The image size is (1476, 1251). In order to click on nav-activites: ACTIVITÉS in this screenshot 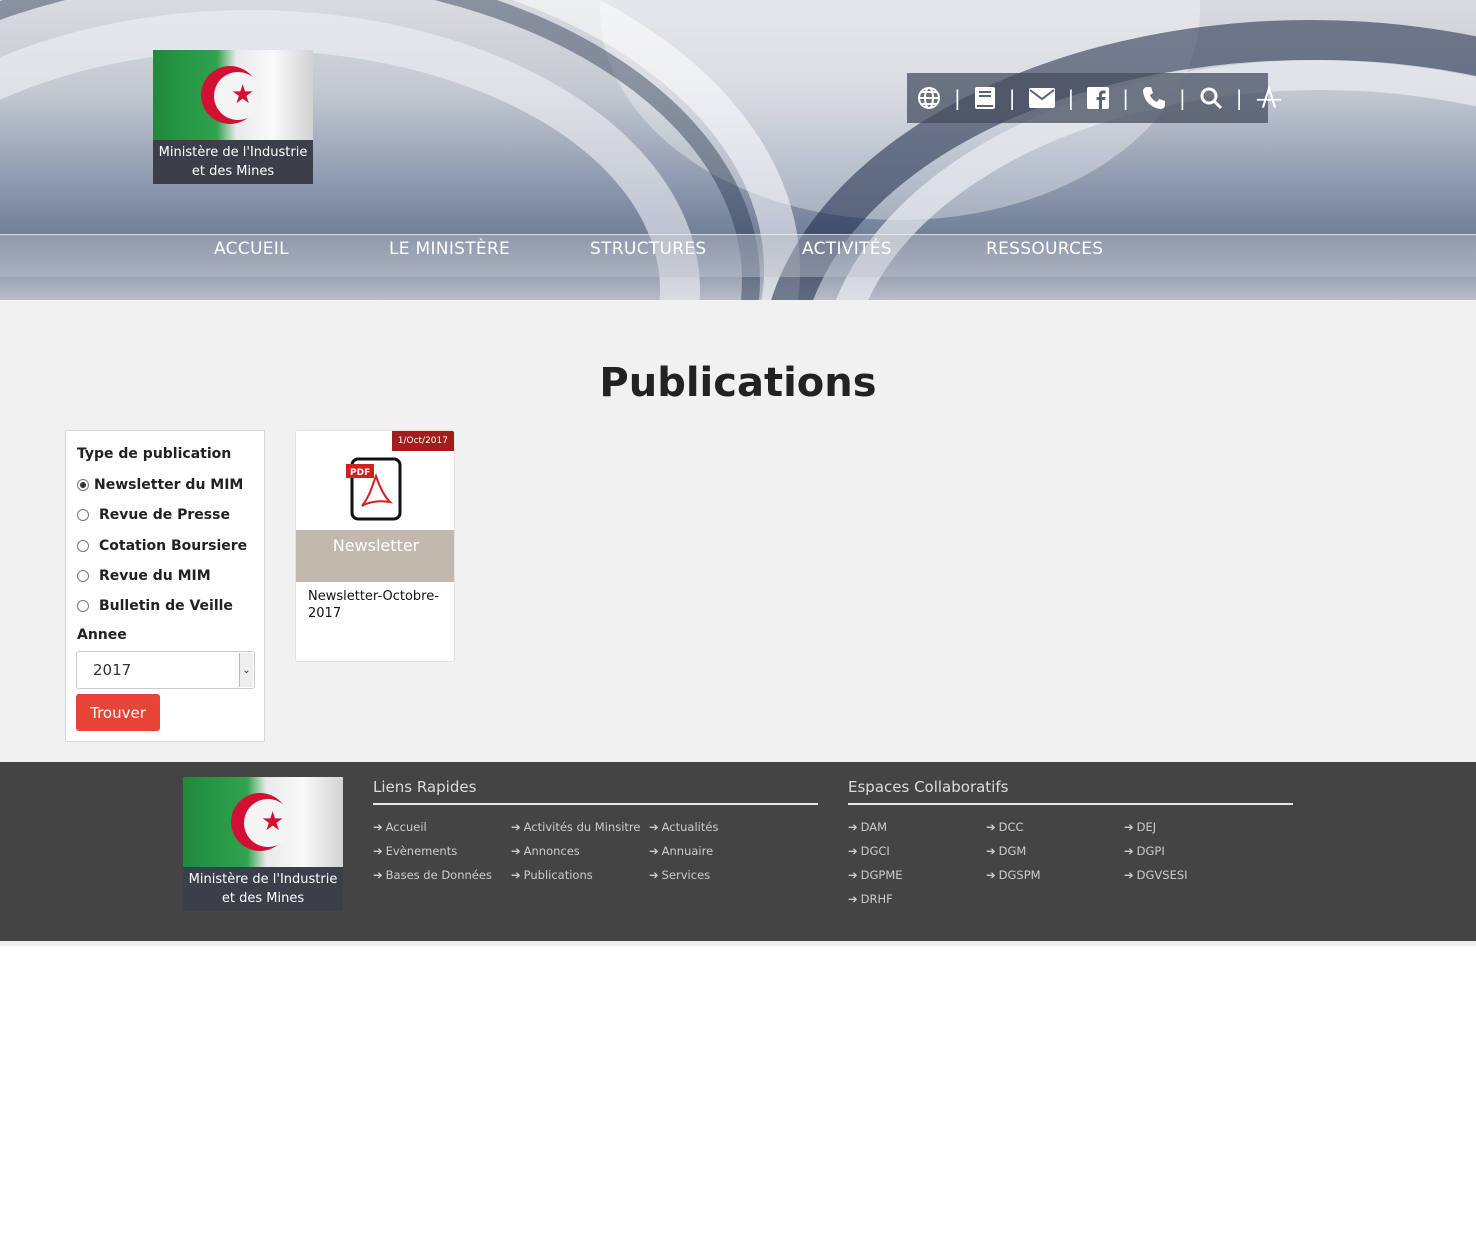, I will do `click(847, 249)`.